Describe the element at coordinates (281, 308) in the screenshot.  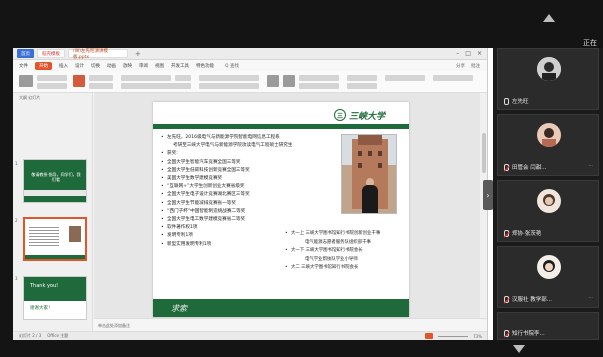
I see `footer-band` at that location.